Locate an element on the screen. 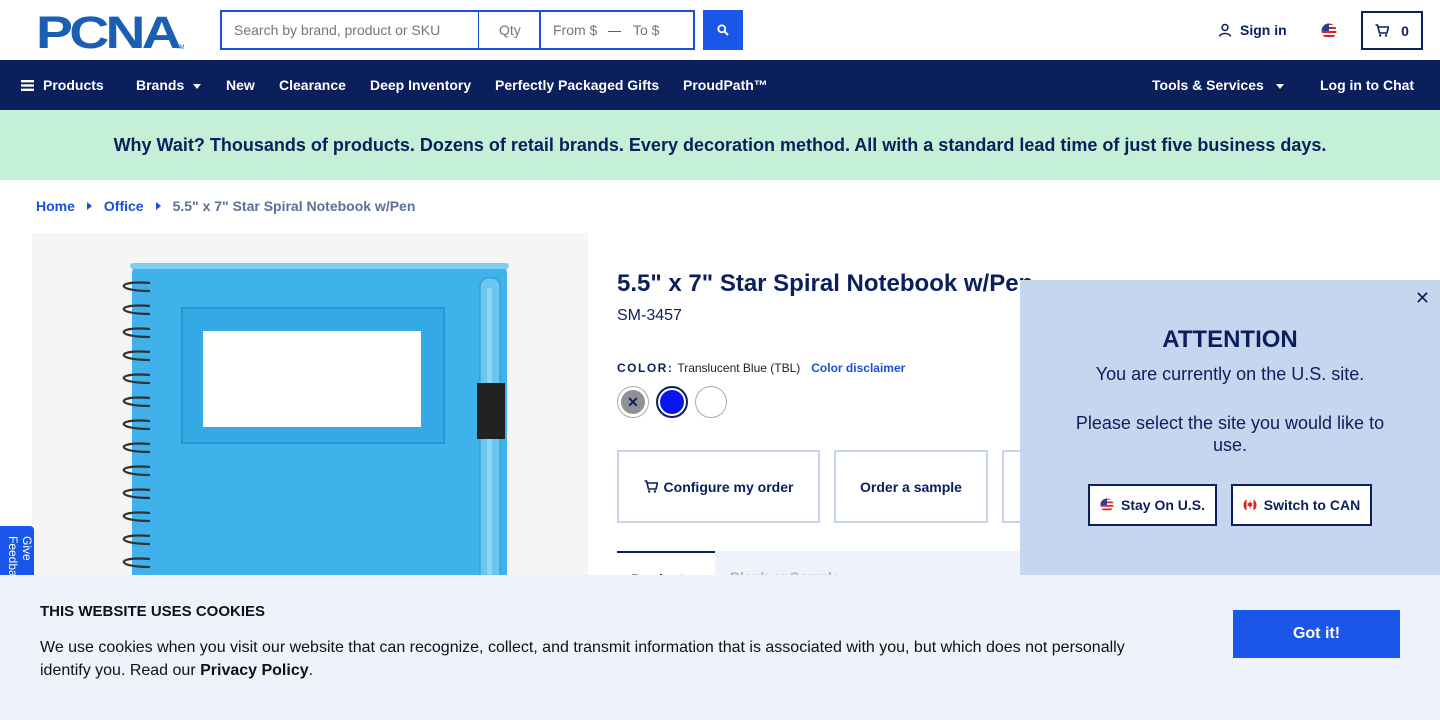  canada-flag-icon is located at coordinates (1250, 505).